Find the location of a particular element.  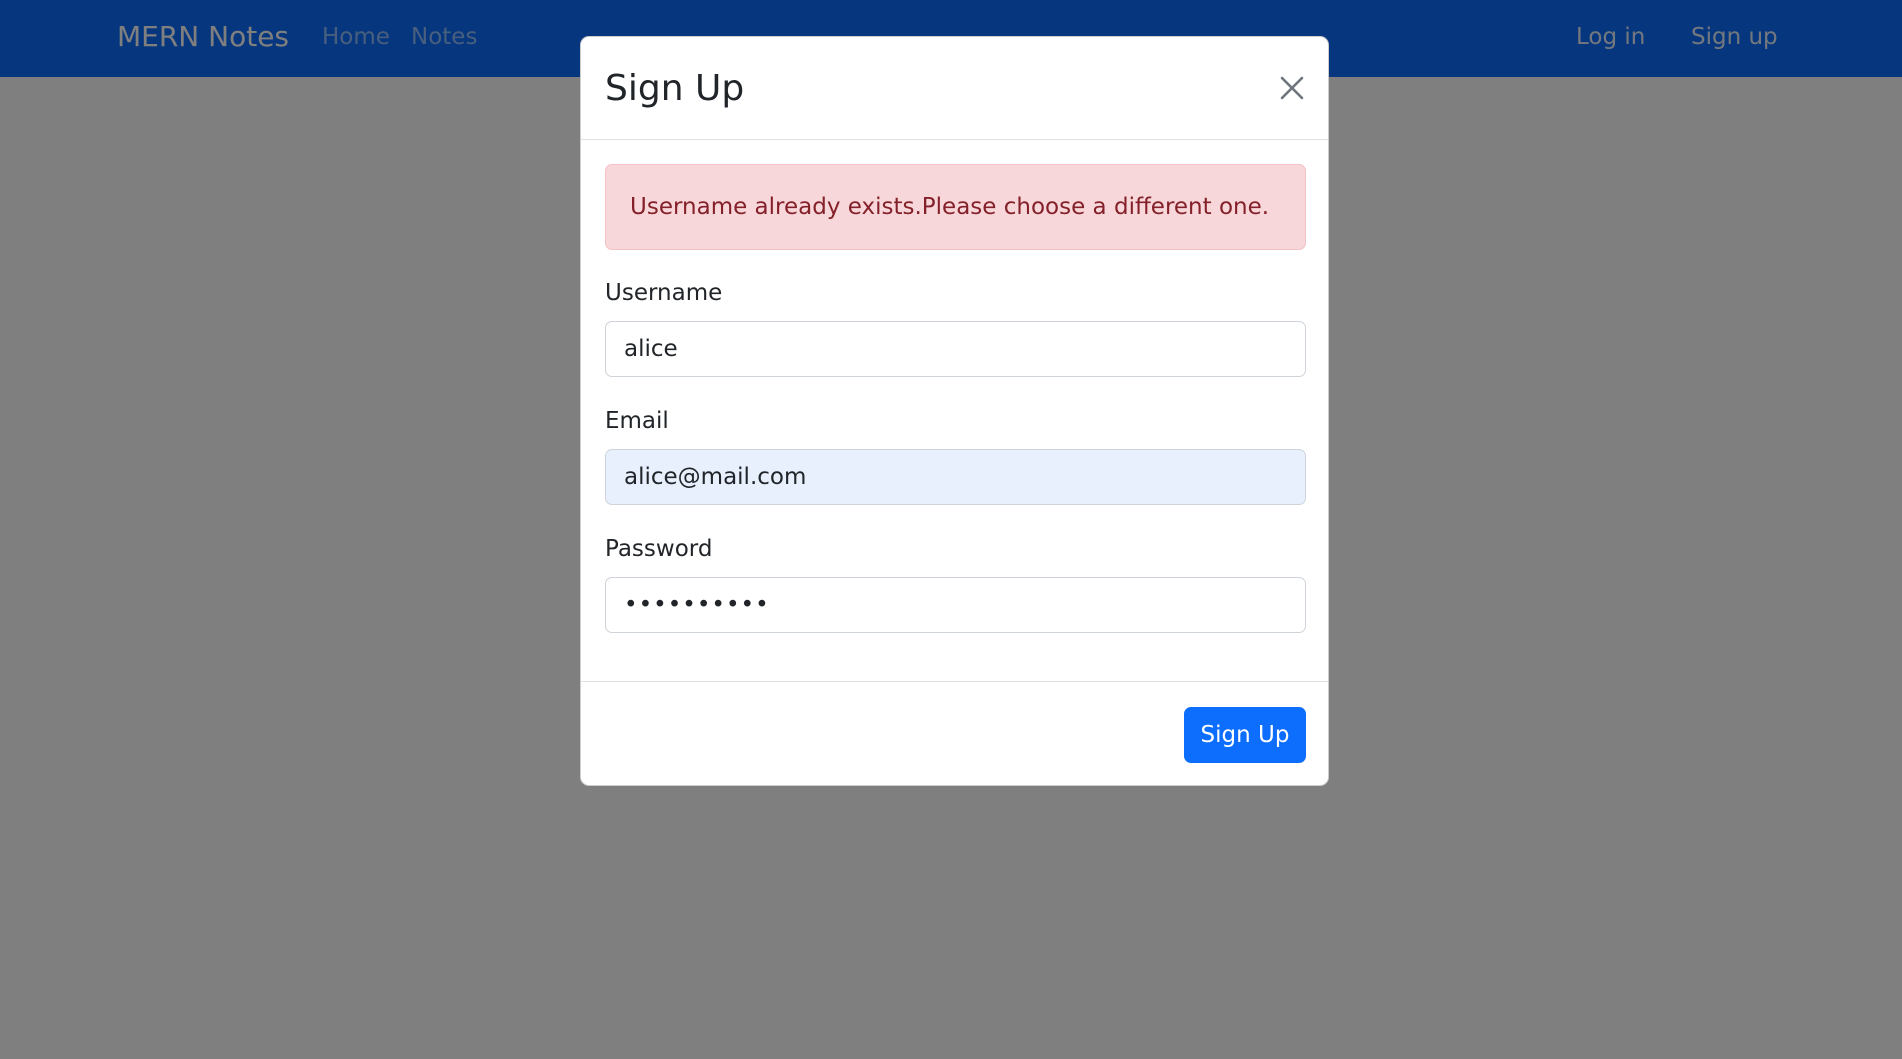

close-icon is located at coordinates (1292, 88).